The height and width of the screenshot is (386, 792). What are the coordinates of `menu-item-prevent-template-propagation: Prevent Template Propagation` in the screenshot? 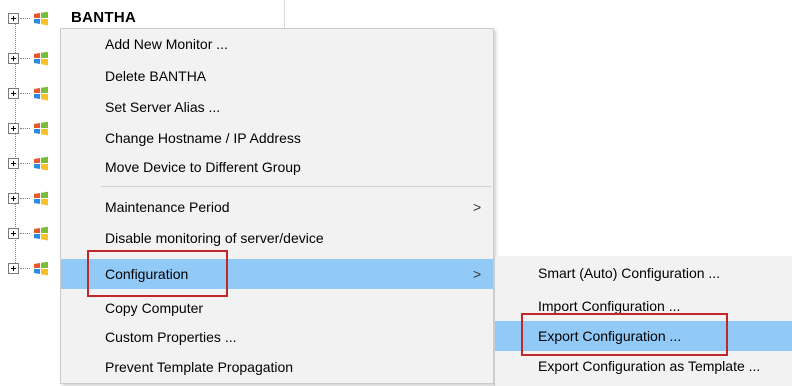 It's located at (277, 367).